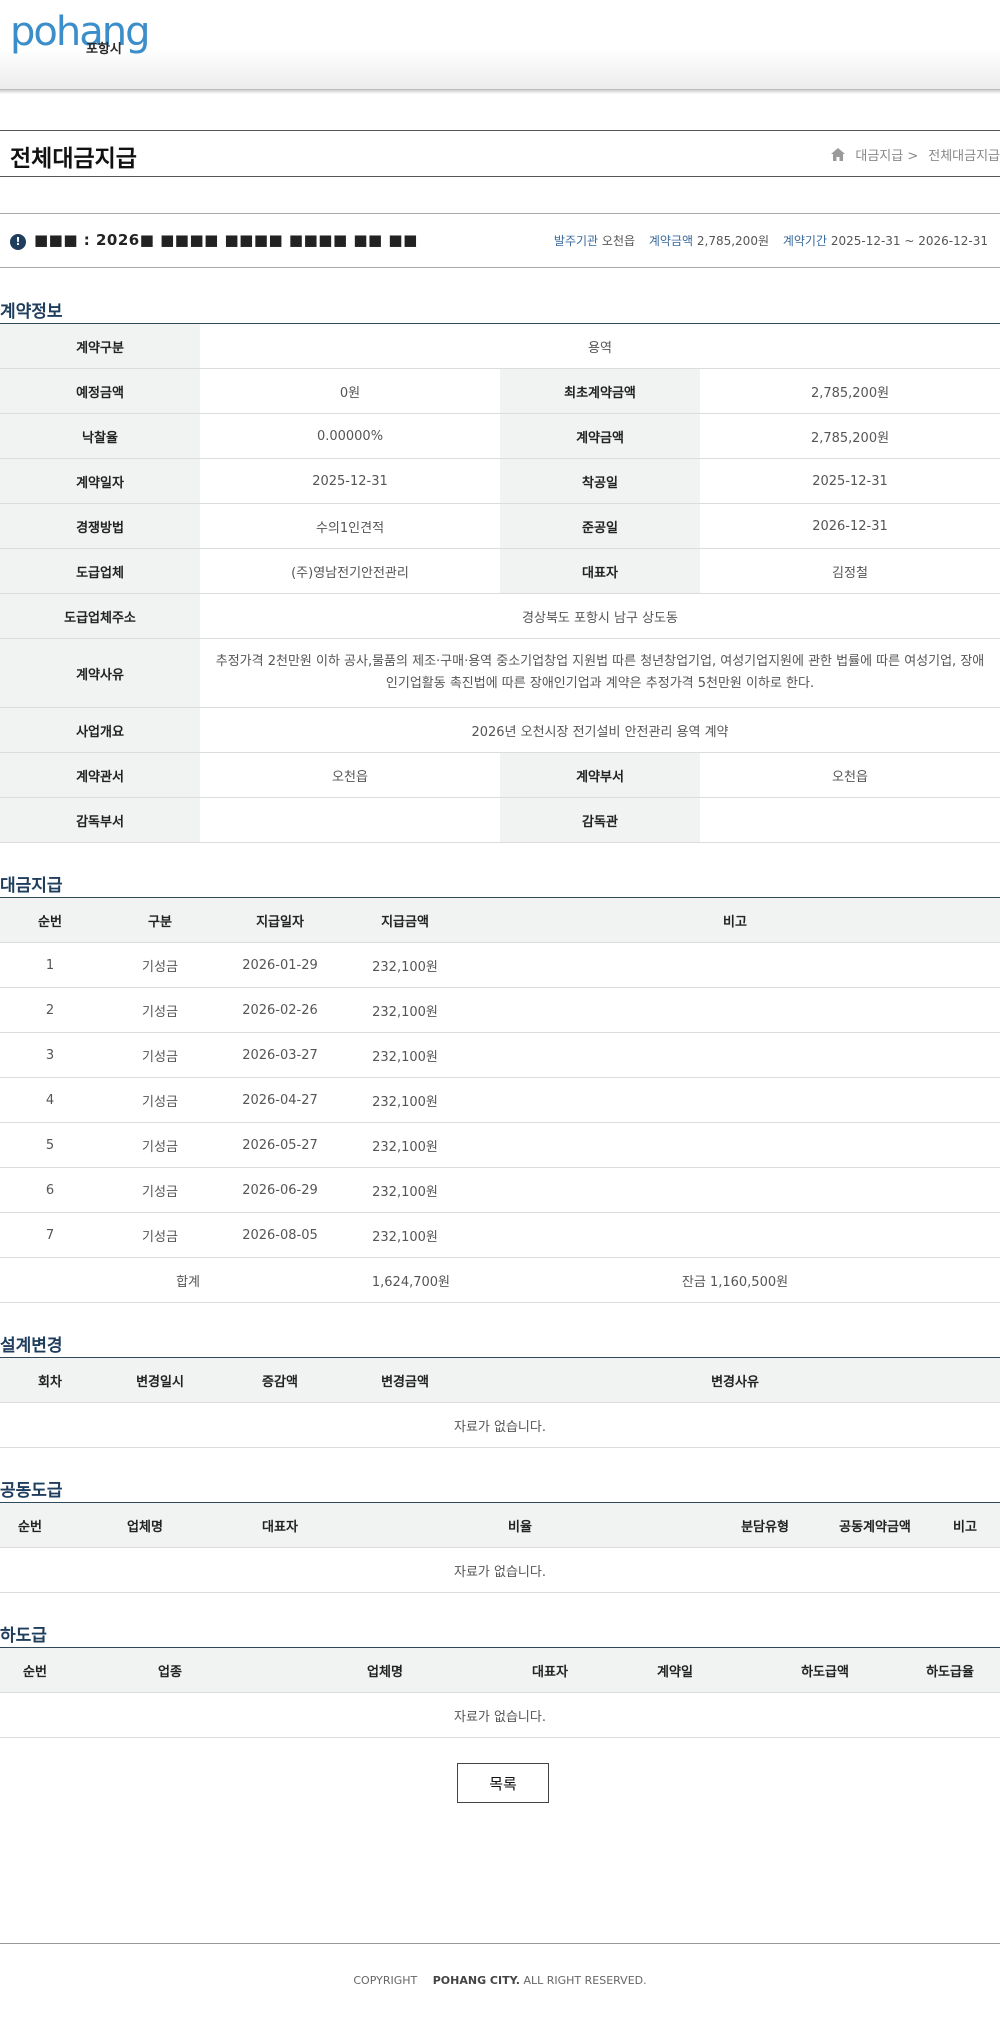  I want to click on total-row: 합계 1,624,700원 잔금 1,160,500원, so click(500, 1280).